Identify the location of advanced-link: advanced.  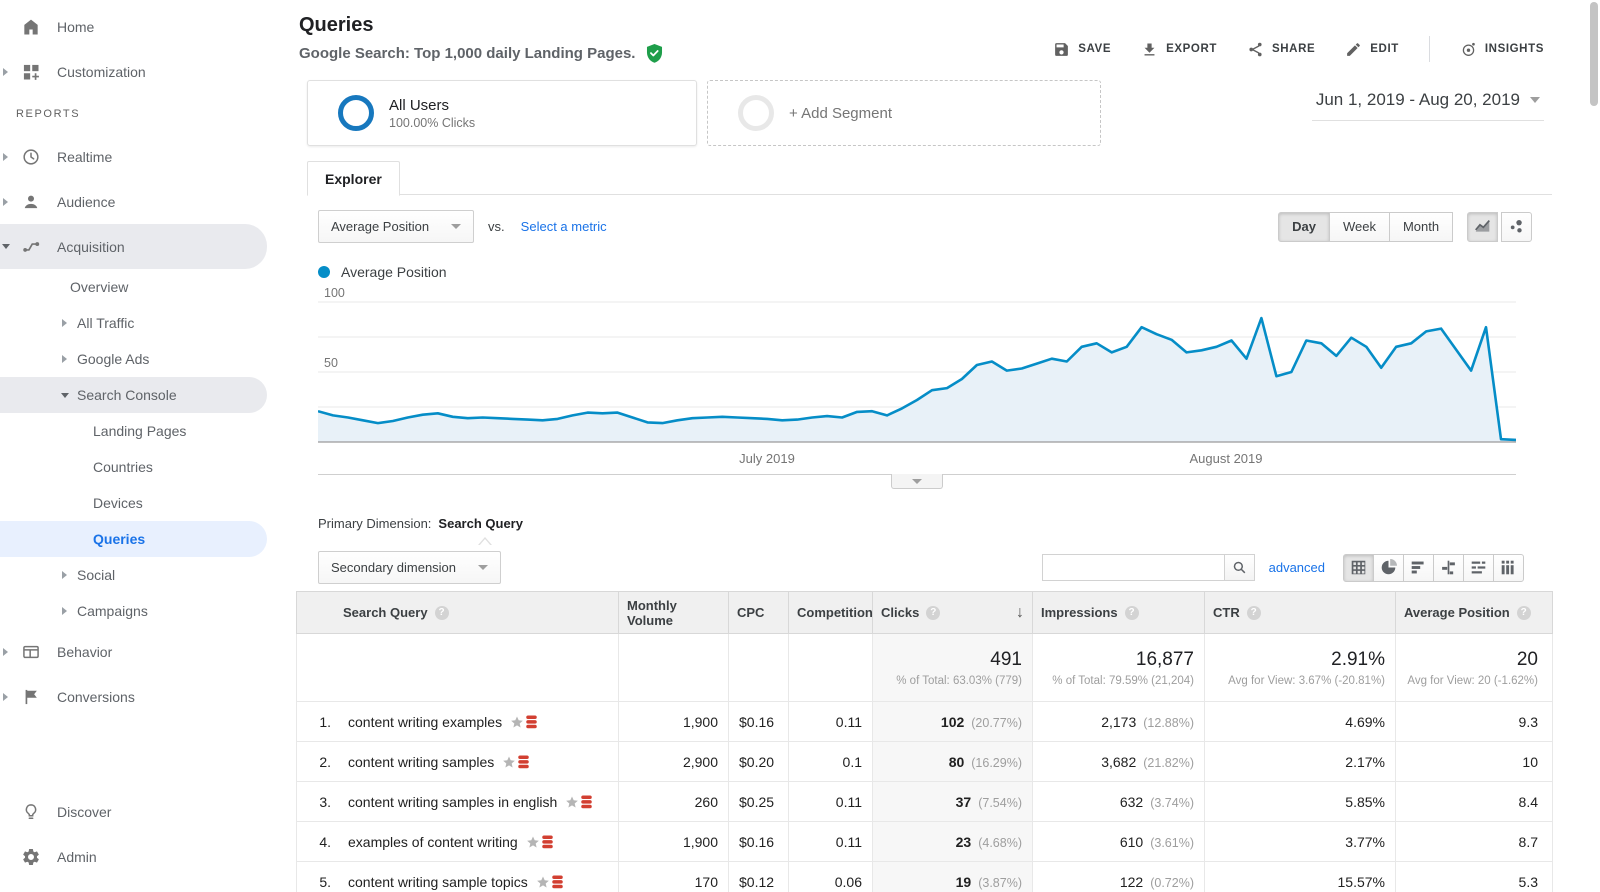
(1297, 567).